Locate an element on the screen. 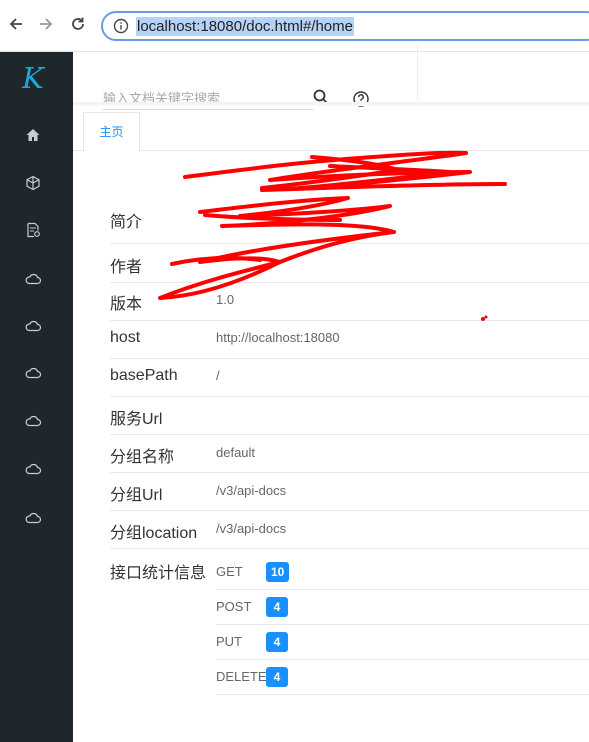  stat-row-put: PUT 4 is located at coordinates (402, 642).